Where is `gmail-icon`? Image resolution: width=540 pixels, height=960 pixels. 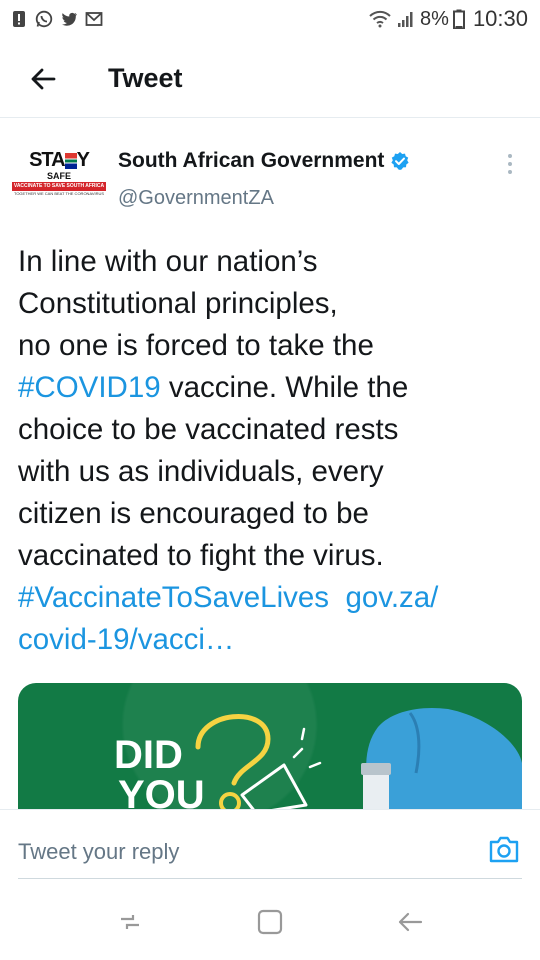 gmail-icon is located at coordinates (94, 19).